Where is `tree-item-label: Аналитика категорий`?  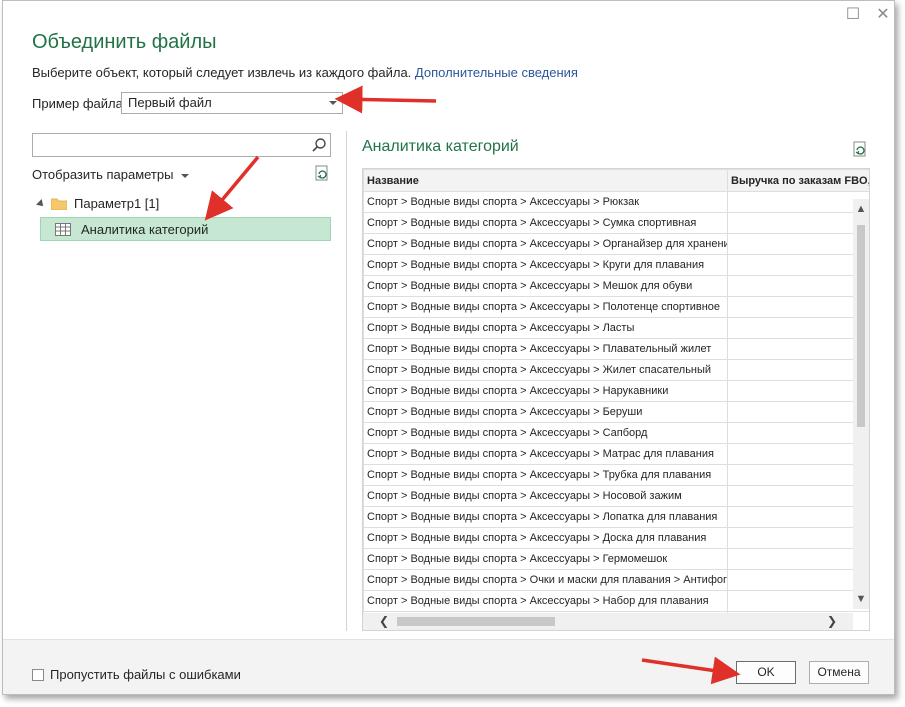
tree-item-label: Аналитика категорий is located at coordinates (145, 229).